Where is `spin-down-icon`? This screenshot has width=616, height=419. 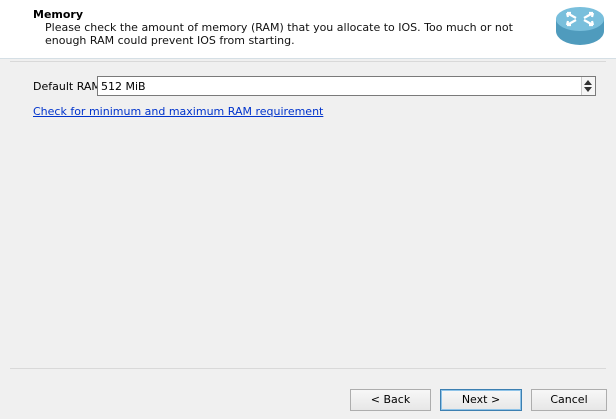 spin-down-icon is located at coordinates (588, 89).